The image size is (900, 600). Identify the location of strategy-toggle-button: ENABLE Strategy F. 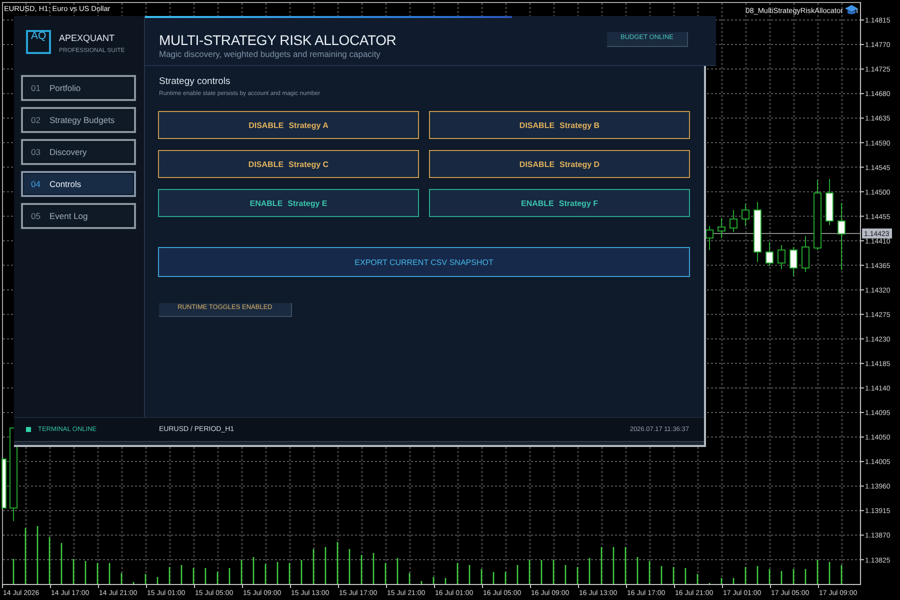
(559, 203).